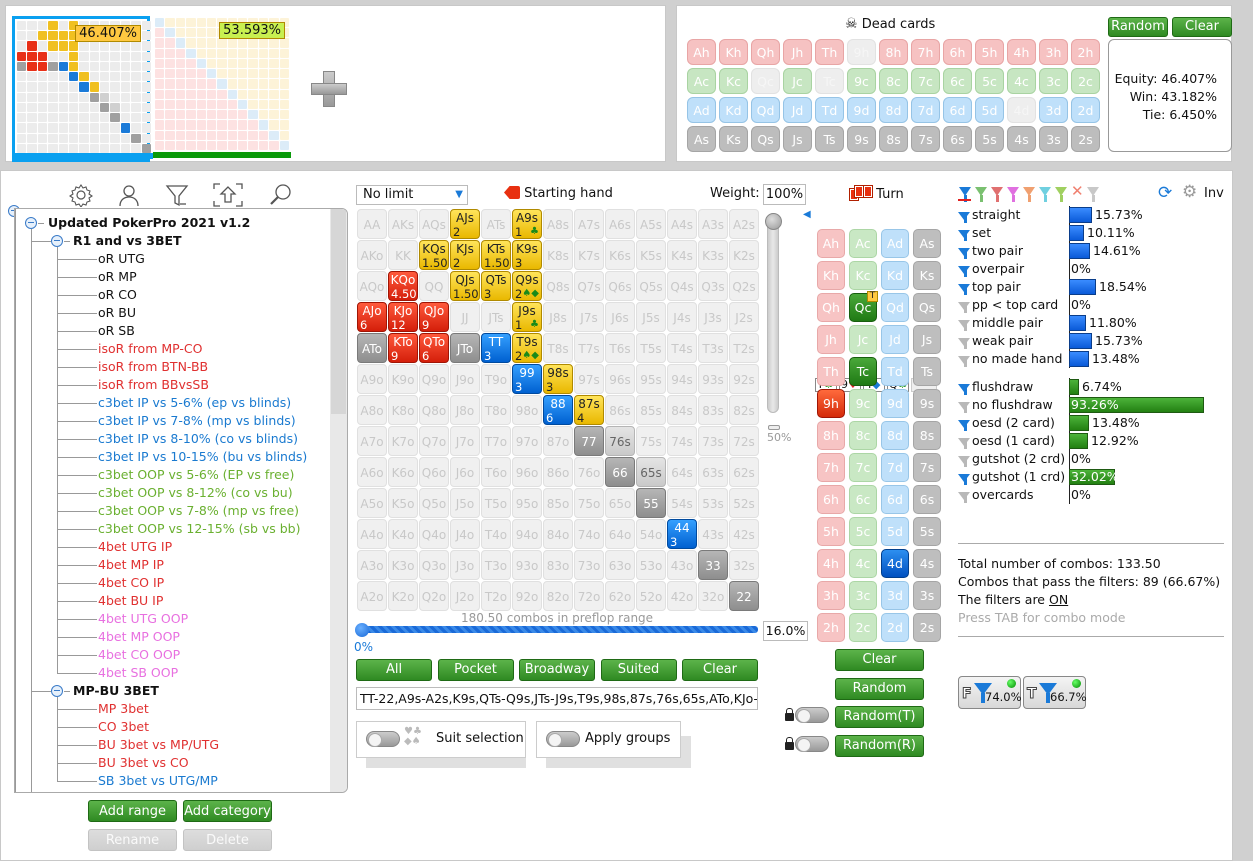  I want to click on random-river-button: Random(R), so click(879, 746).